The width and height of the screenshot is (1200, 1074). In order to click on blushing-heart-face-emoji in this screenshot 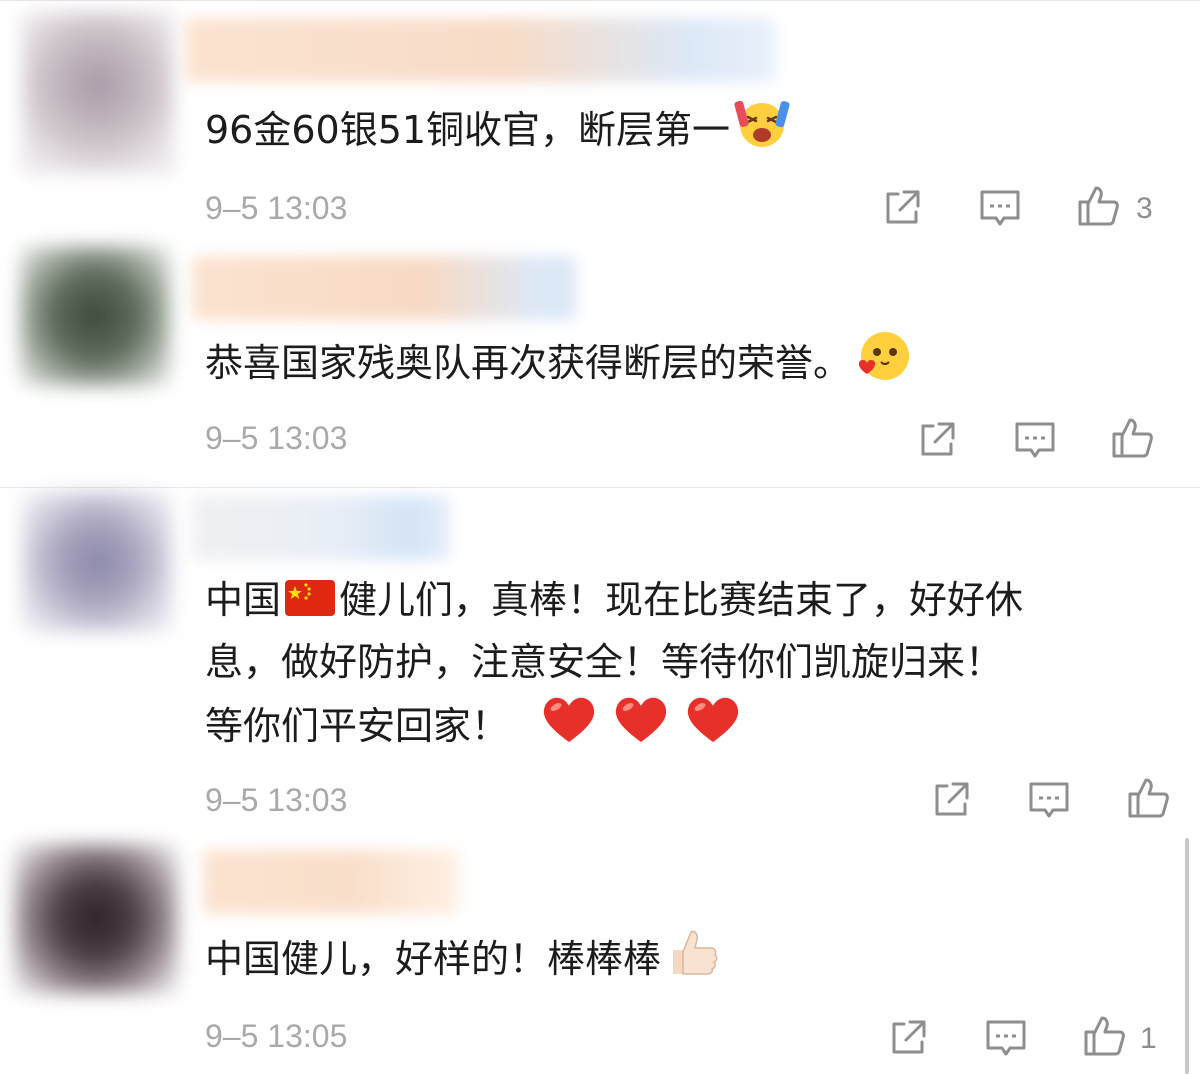, I will do `click(883, 365)`.